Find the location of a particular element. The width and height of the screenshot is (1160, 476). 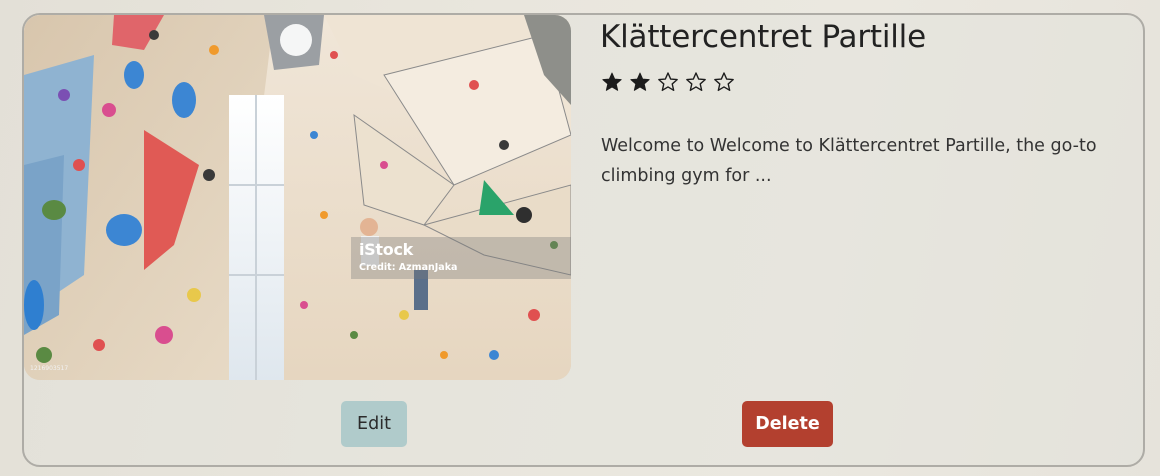

photo-id: 1216903517 is located at coordinates (49, 368).